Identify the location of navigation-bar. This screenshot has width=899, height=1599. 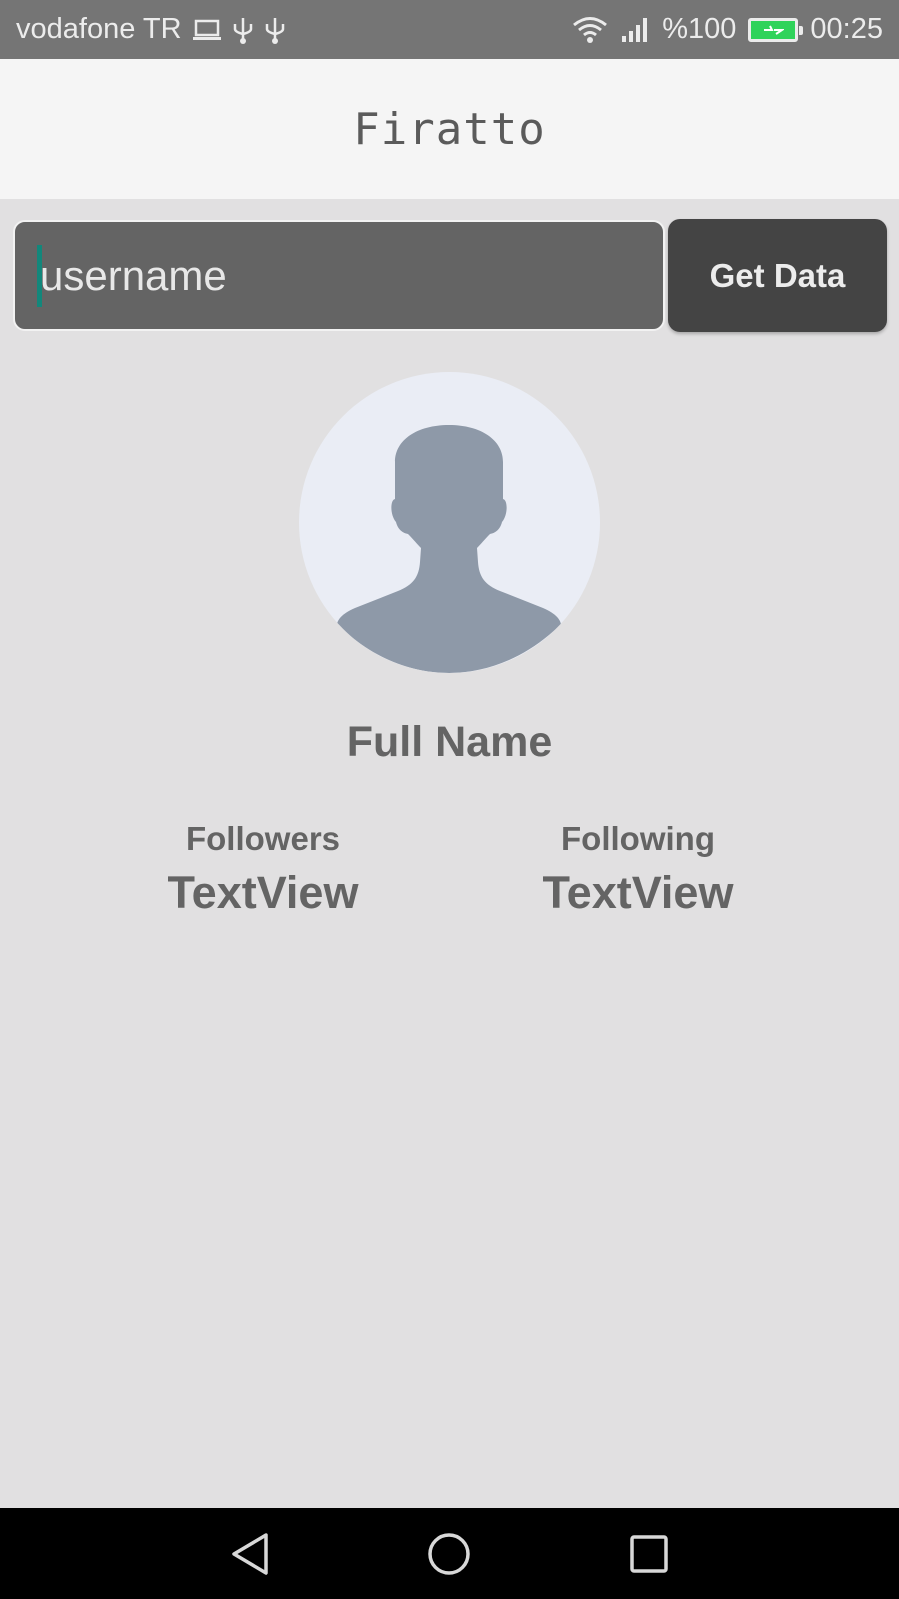
(449, 1553).